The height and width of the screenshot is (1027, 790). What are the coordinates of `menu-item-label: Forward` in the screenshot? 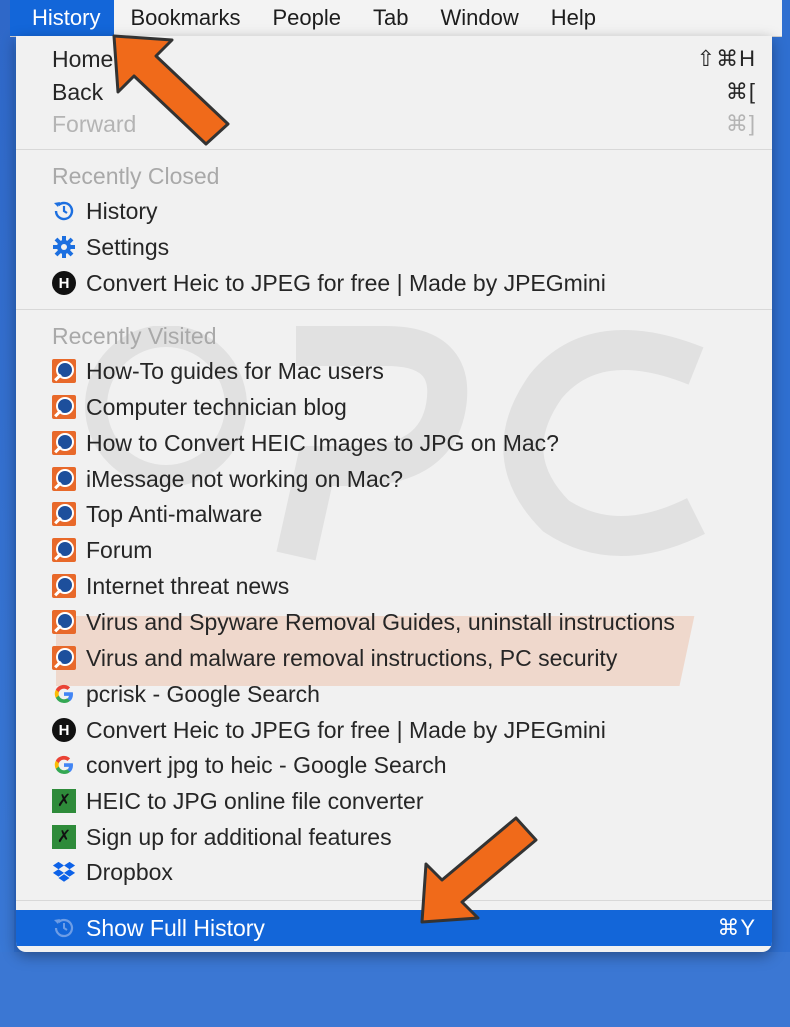 It's located at (94, 123).